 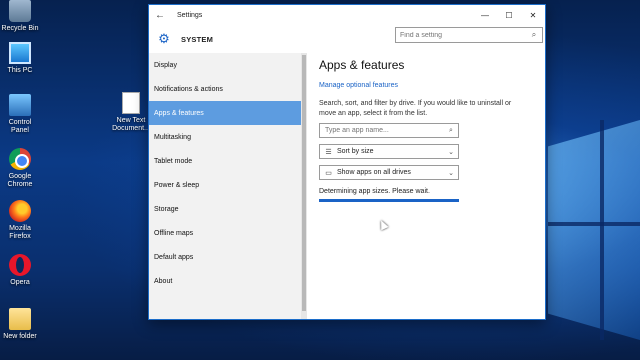 I want to click on app-search-box: ⌕, so click(x=389, y=130).